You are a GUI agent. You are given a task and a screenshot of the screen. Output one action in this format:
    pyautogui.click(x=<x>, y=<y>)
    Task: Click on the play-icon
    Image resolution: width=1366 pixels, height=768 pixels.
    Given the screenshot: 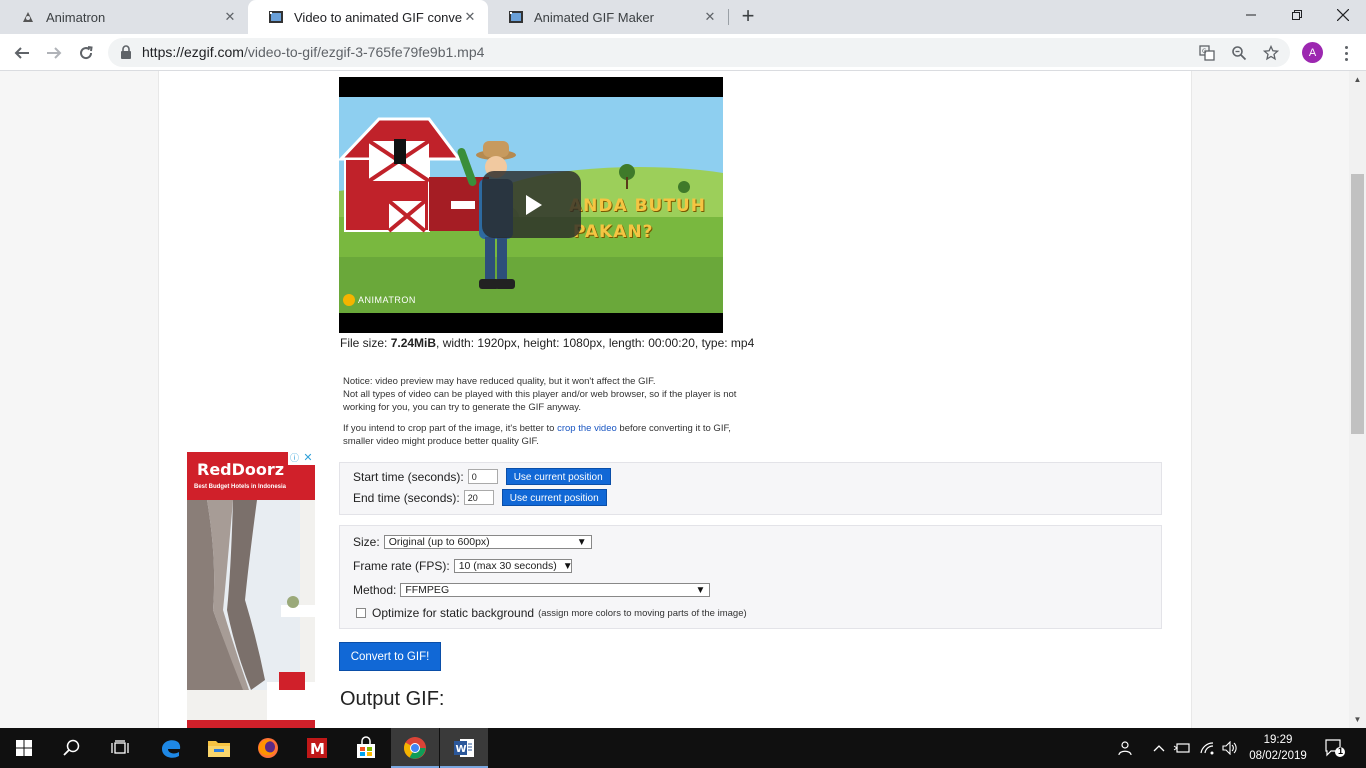 What is the action you would take?
    pyautogui.click(x=533, y=204)
    